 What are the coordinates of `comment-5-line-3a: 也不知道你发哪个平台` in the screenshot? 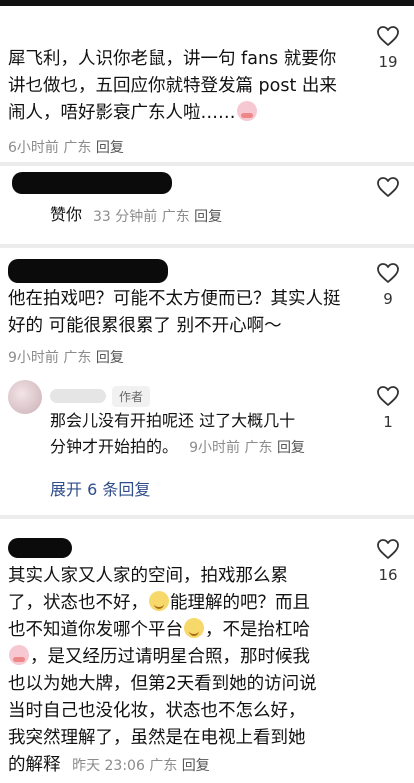 It's located at (95, 630).